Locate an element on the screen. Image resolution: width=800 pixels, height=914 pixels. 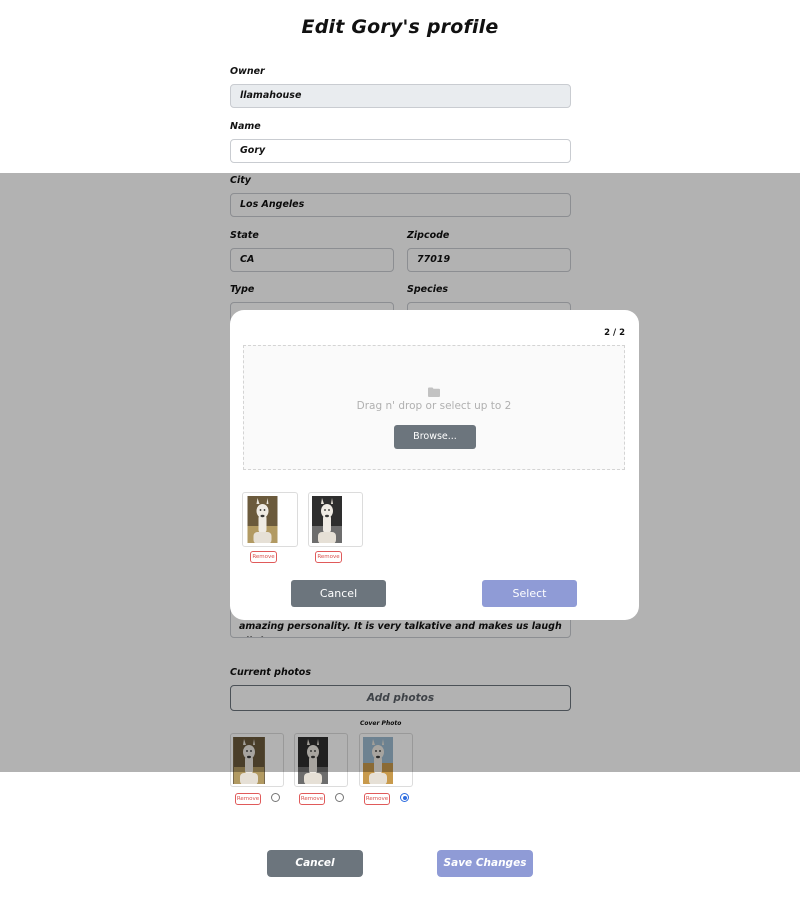
modal-cancel-button: Cancel is located at coordinates (338, 593).